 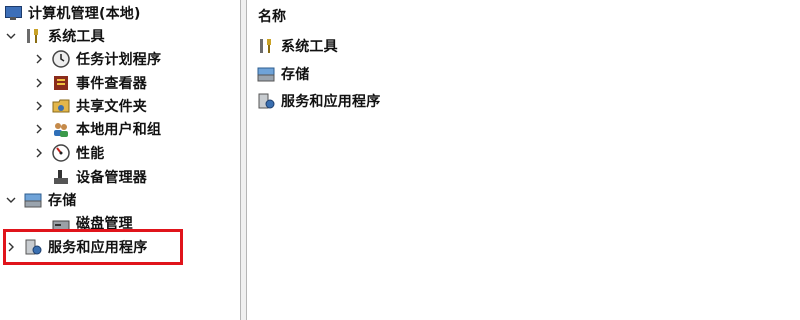 What do you see at coordinates (61, 83) in the screenshot?
I see `event-viewer-icon` at bounding box center [61, 83].